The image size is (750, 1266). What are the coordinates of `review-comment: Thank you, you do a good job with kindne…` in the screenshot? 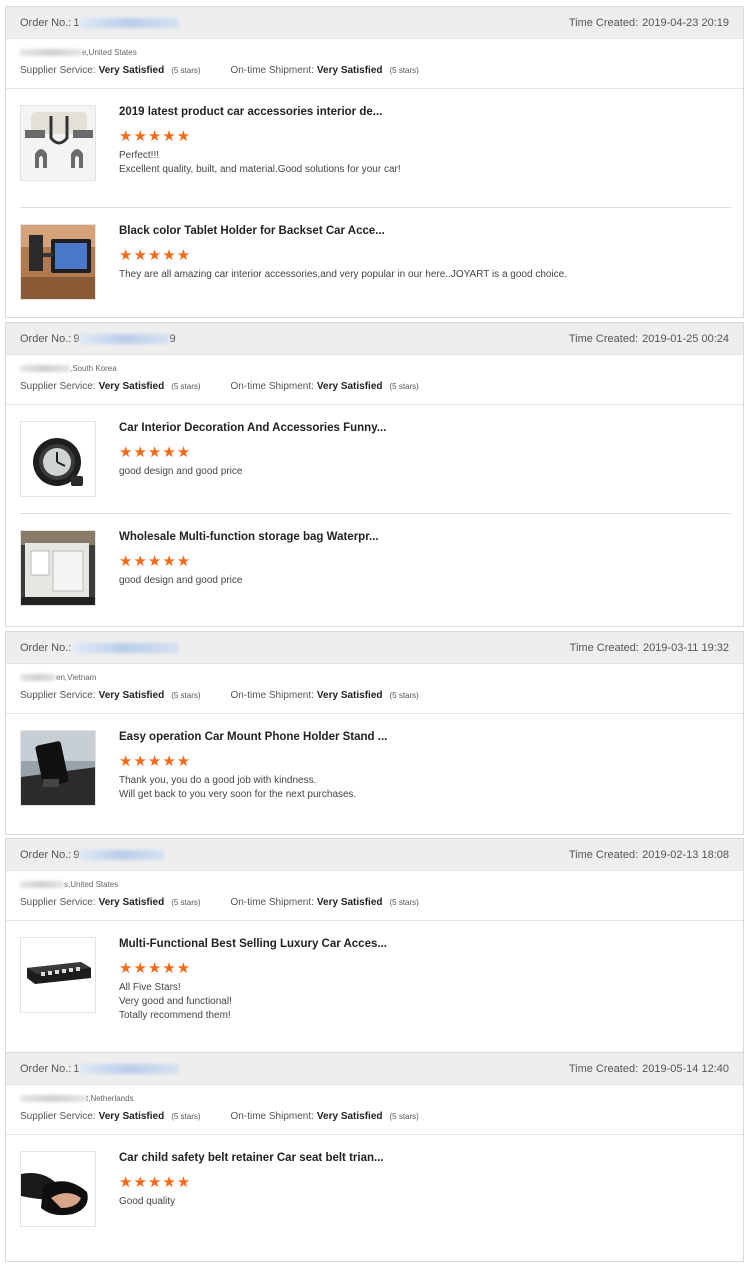 It's located at (237, 788).